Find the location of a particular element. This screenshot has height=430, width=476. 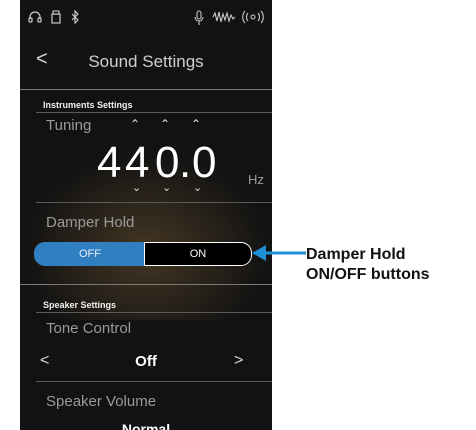

damper-hold-off-label: OFF is located at coordinates (90, 254).